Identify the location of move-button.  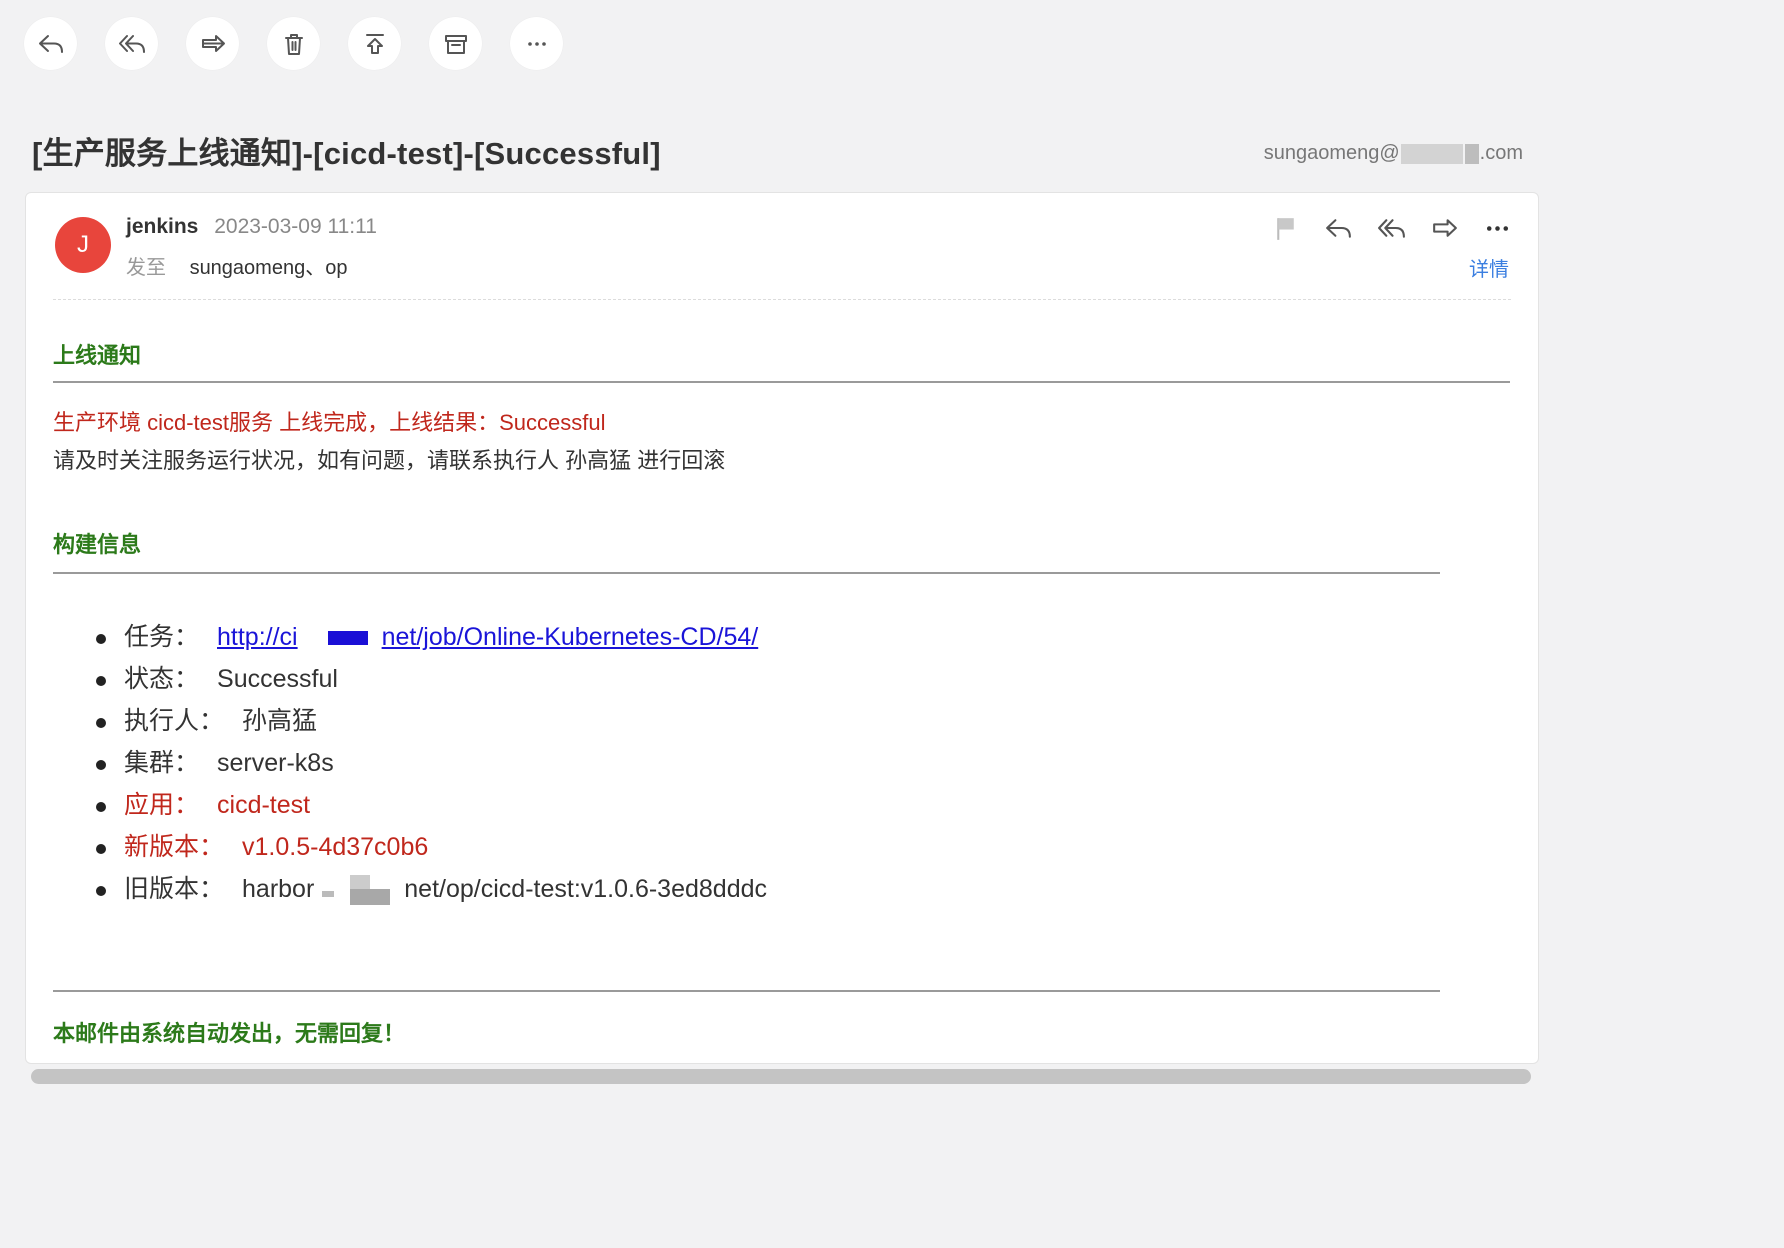
(374, 43).